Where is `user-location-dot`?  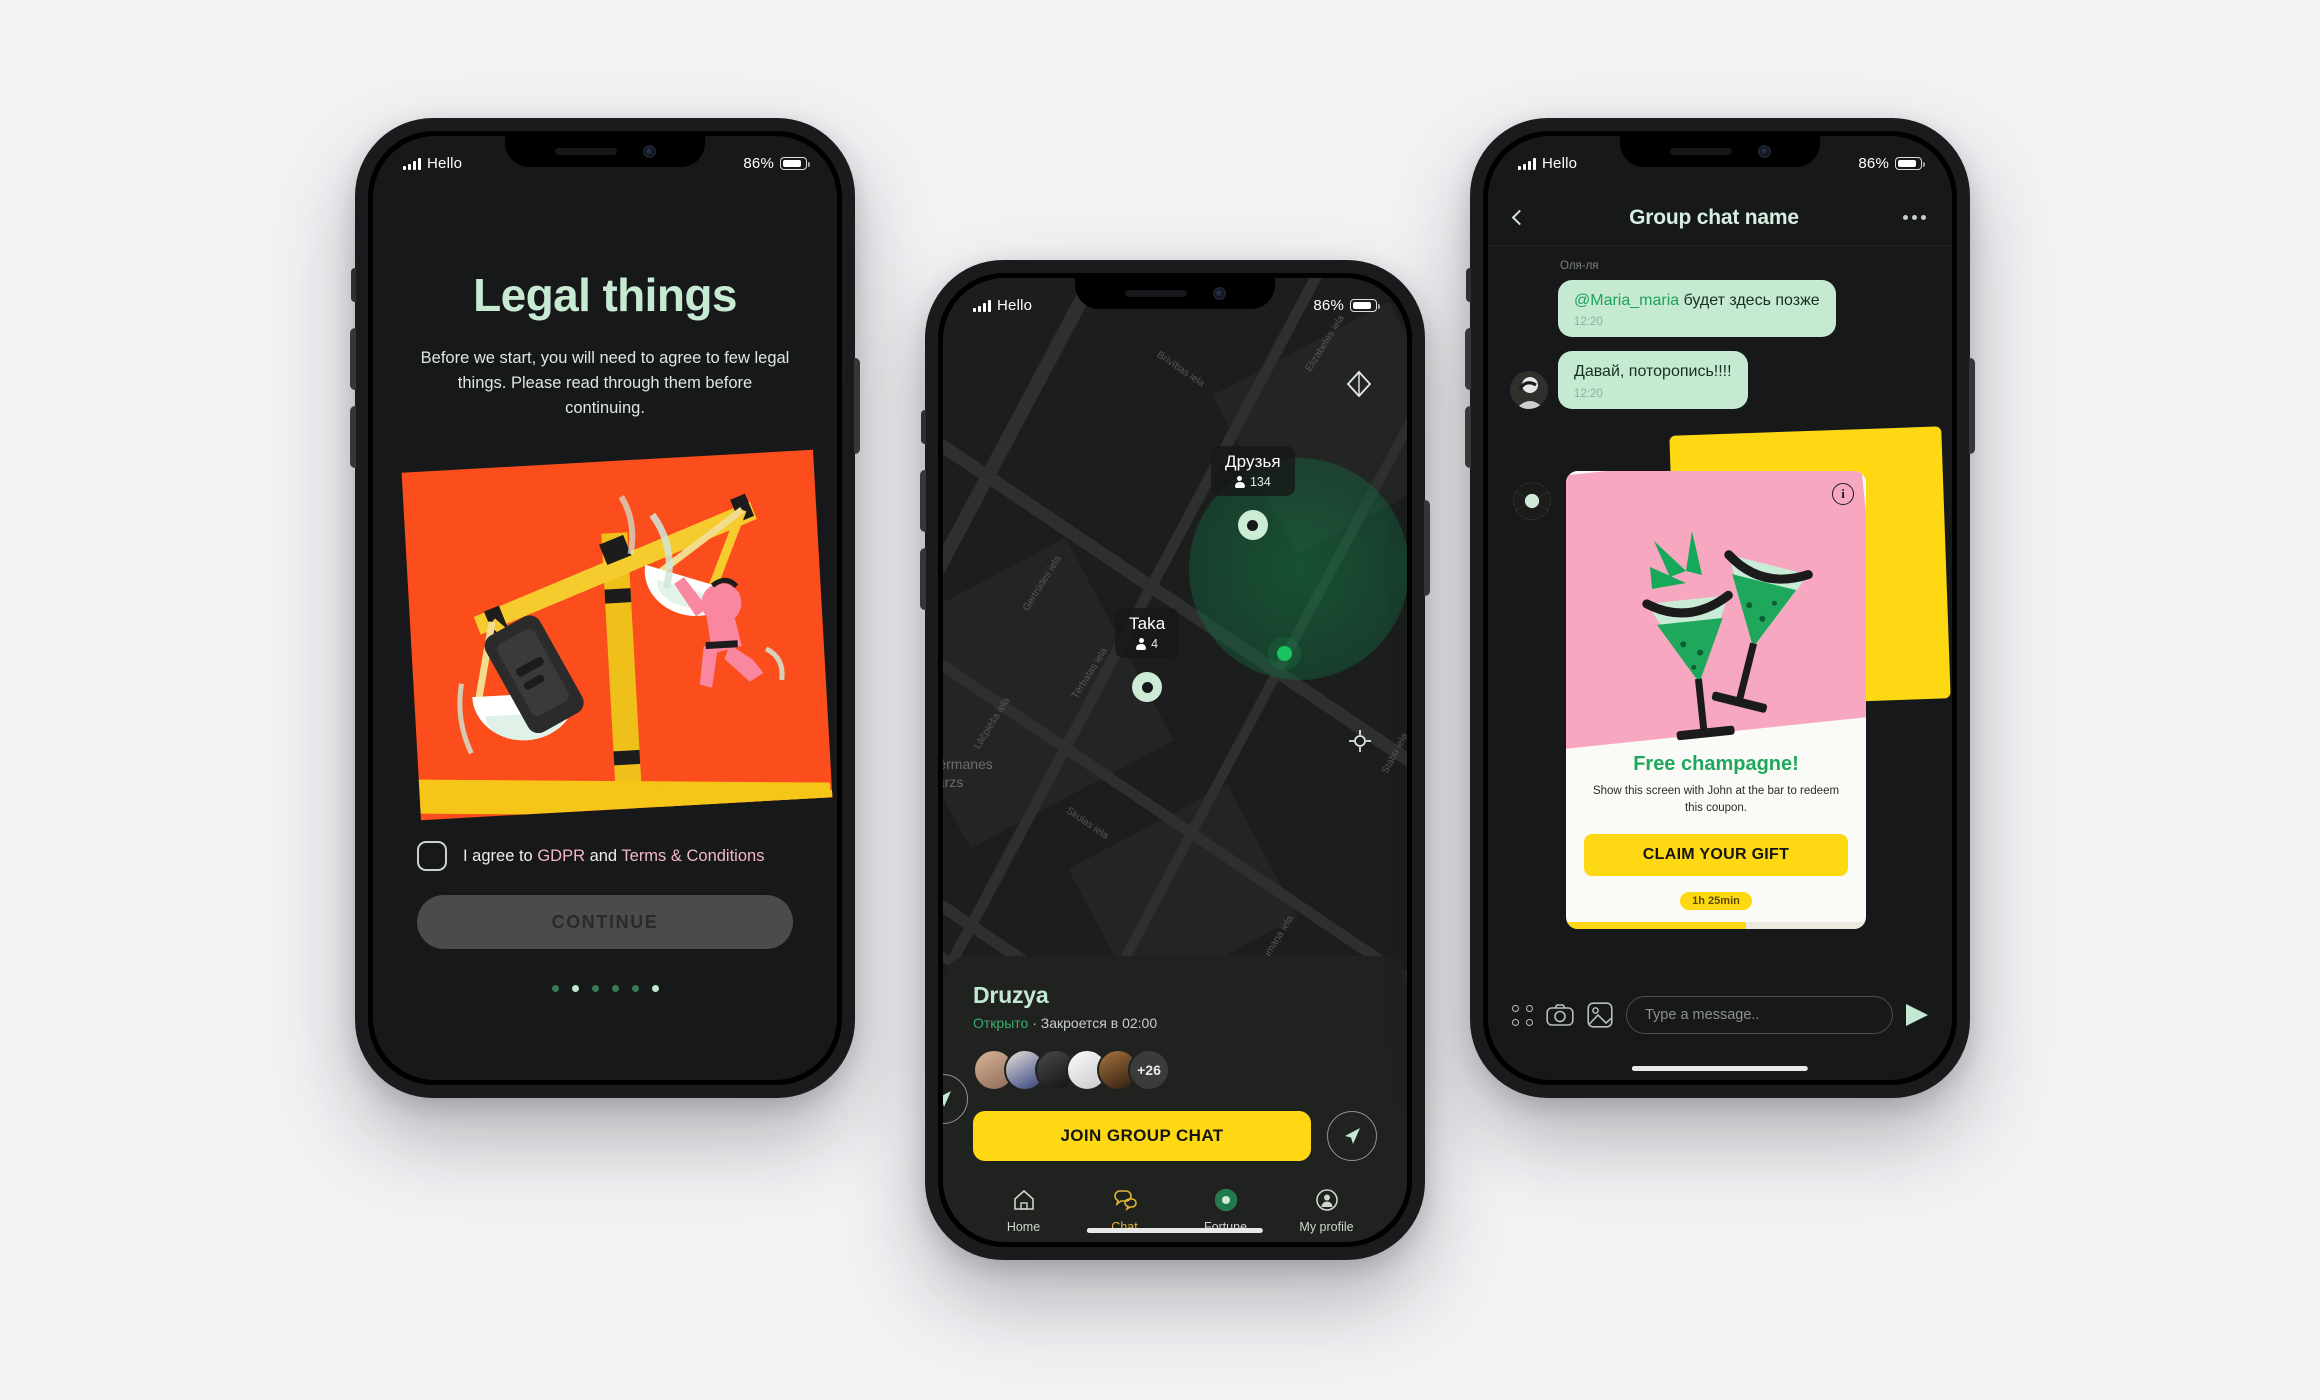 user-location-dot is located at coordinates (1284, 653).